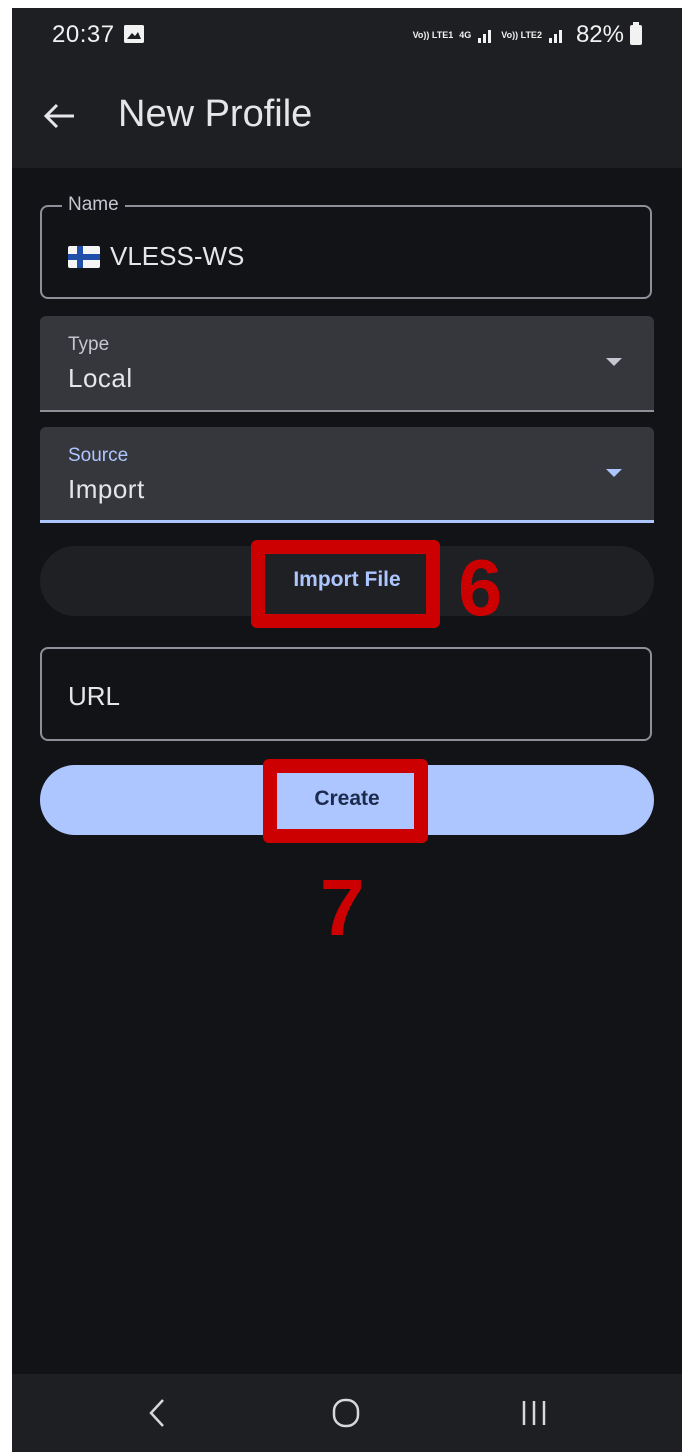  I want to click on battery-percentage: 82%, so click(599, 34).